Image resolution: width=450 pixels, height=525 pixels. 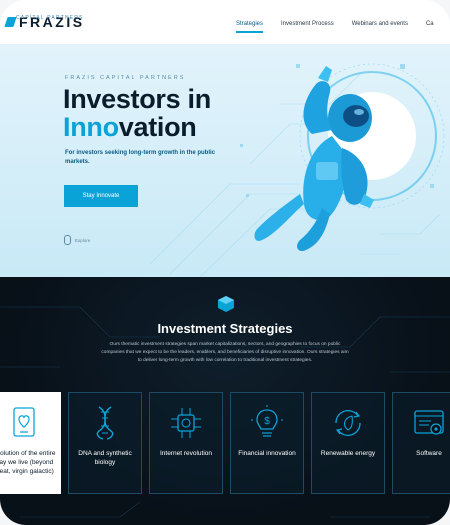 What do you see at coordinates (157, 127) in the screenshot?
I see `headline-rest: vation` at bounding box center [157, 127].